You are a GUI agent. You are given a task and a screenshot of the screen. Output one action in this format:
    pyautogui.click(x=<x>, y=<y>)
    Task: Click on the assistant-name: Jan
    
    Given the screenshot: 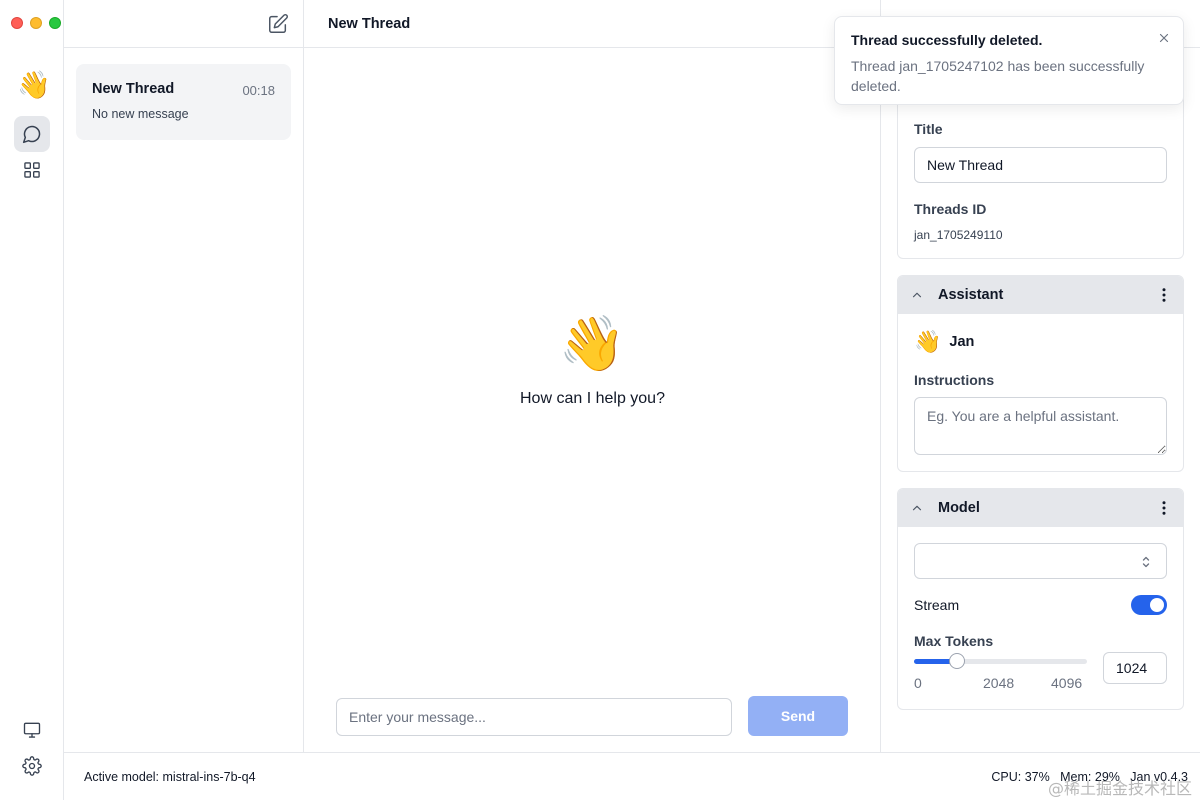 What is the action you would take?
    pyautogui.click(x=962, y=342)
    